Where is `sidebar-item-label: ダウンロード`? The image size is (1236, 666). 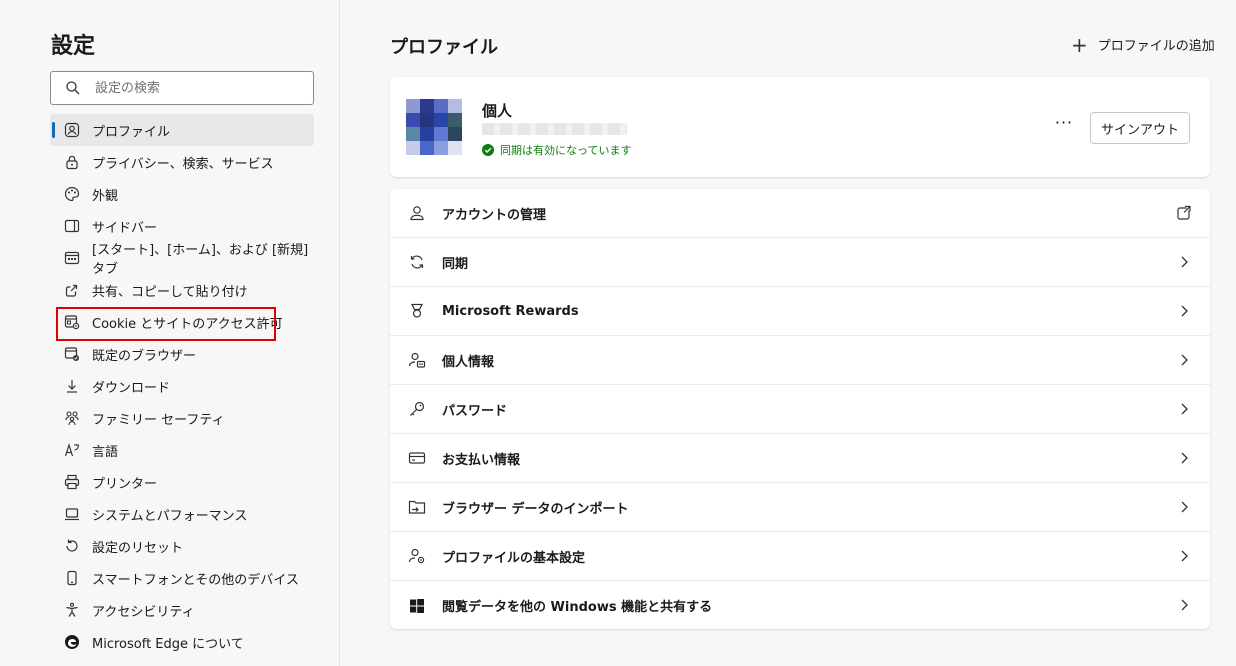 sidebar-item-label: ダウンロード is located at coordinates (131, 388).